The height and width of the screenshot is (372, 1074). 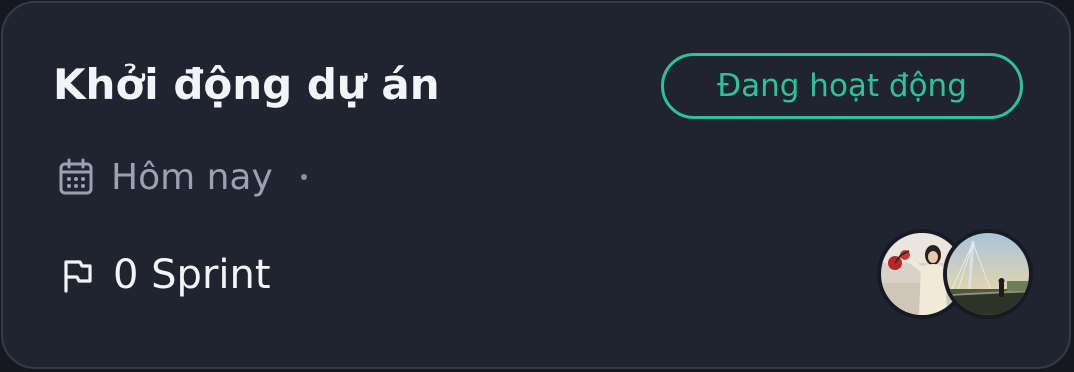 I want to click on flag-icon, so click(x=77, y=275).